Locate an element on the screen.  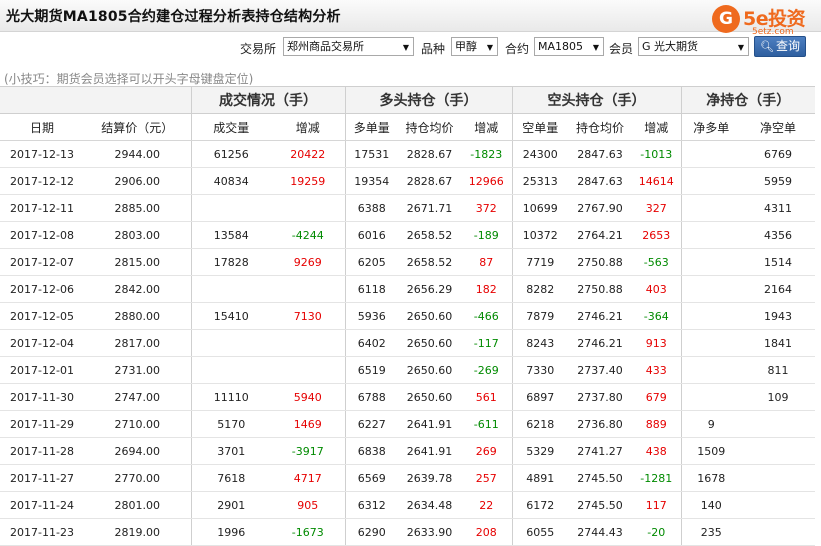
contract-select: MA1805 ▼ is located at coordinates (569, 46).